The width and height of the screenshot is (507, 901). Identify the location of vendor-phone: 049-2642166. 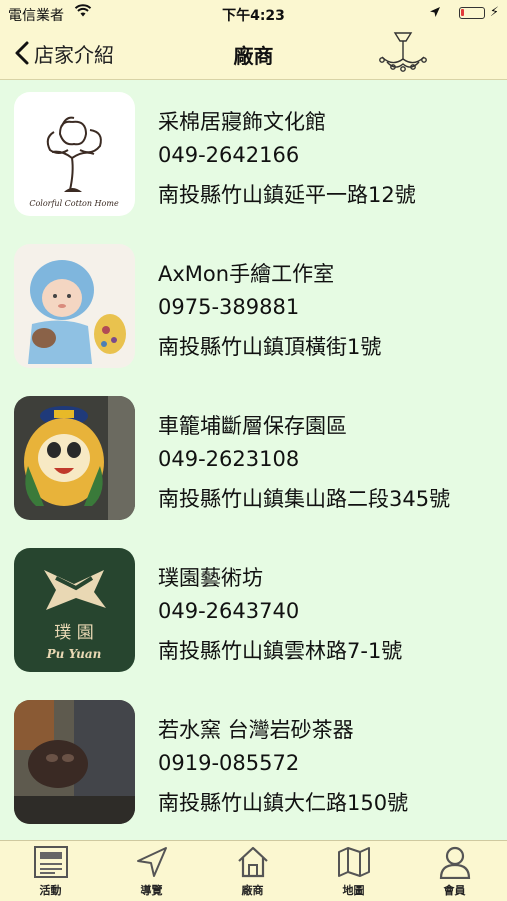
(228, 155).